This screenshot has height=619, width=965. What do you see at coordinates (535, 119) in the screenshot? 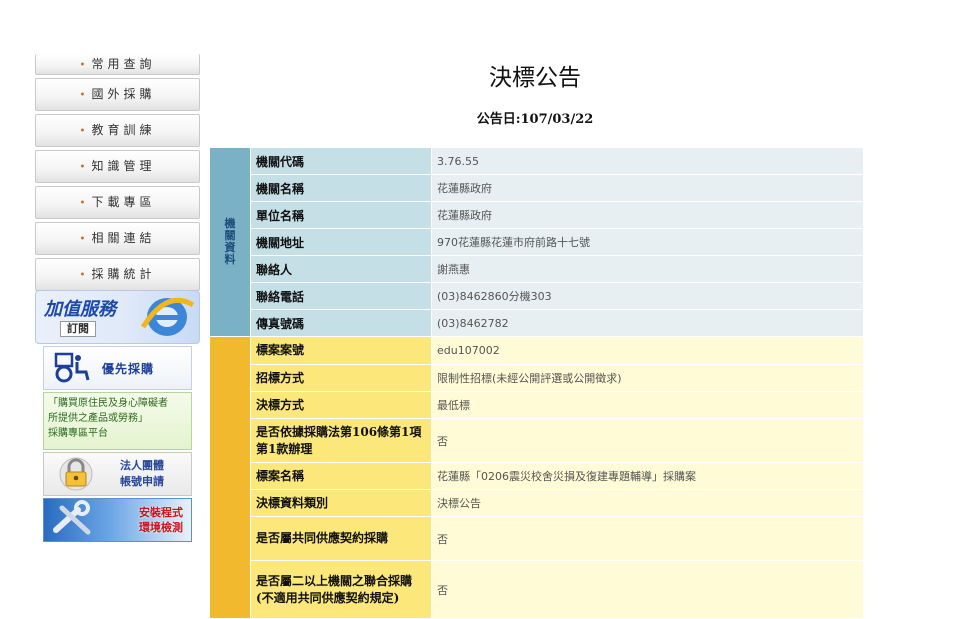
I see `announcement-date: 公告日:107/03/22` at bounding box center [535, 119].